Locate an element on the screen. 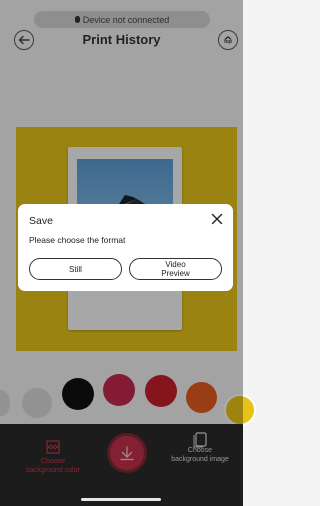 This screenshot has height=506, width=320. video-button-label-line1: Video is located at coordinates (175, 264).